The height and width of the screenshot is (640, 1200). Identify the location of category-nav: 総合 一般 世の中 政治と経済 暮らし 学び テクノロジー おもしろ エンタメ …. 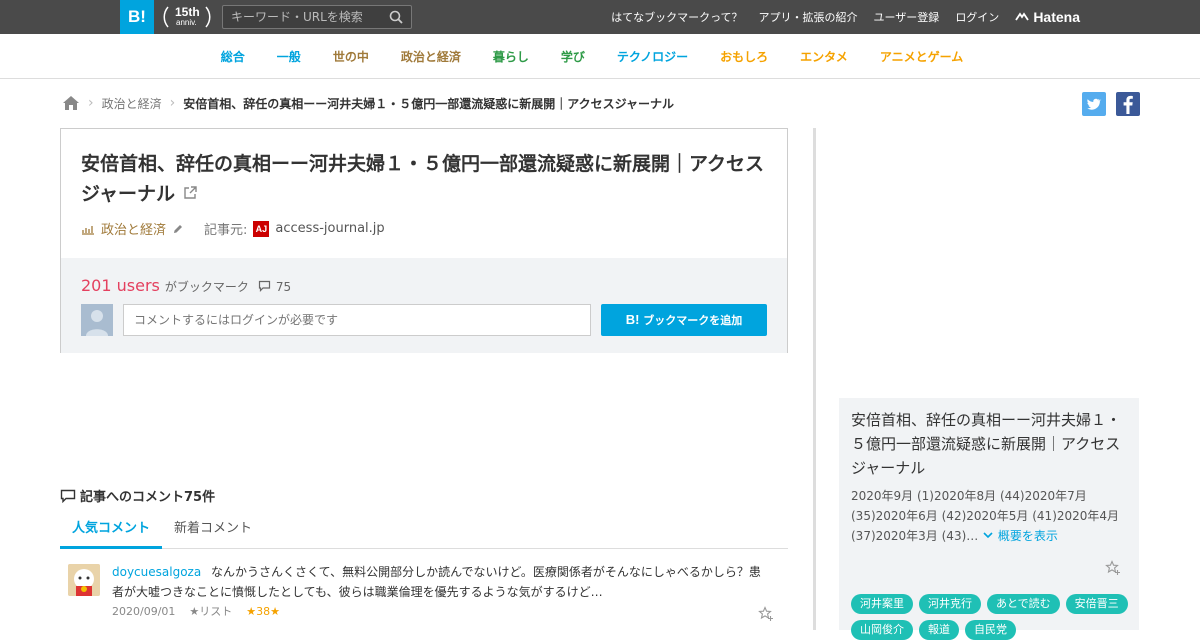
(600, 56).